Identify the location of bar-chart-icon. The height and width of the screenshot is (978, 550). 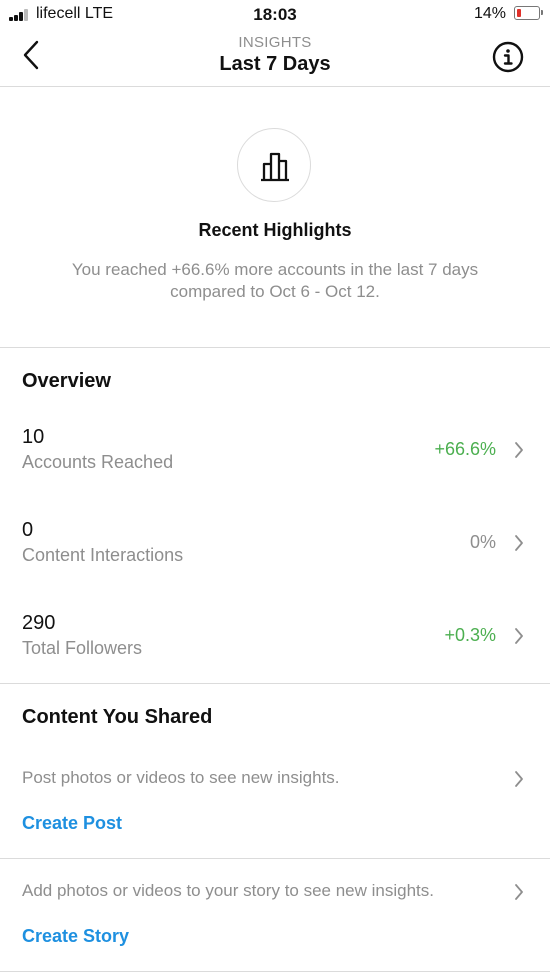
(275, 167).